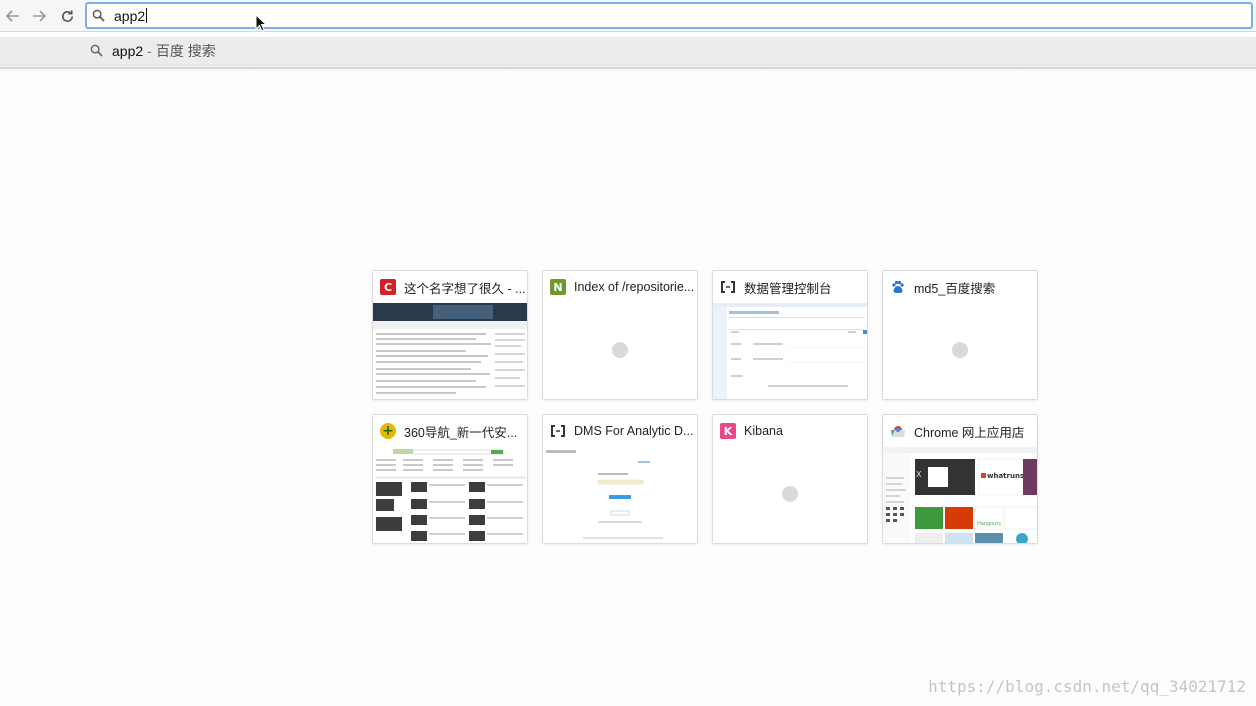 The height and width of the screenshot is (706, 1256). Describe the element at coordinates (628, 50) in the screenshot. I see `omnibox-suggestions: app2 - 百度 搜索` at that location.